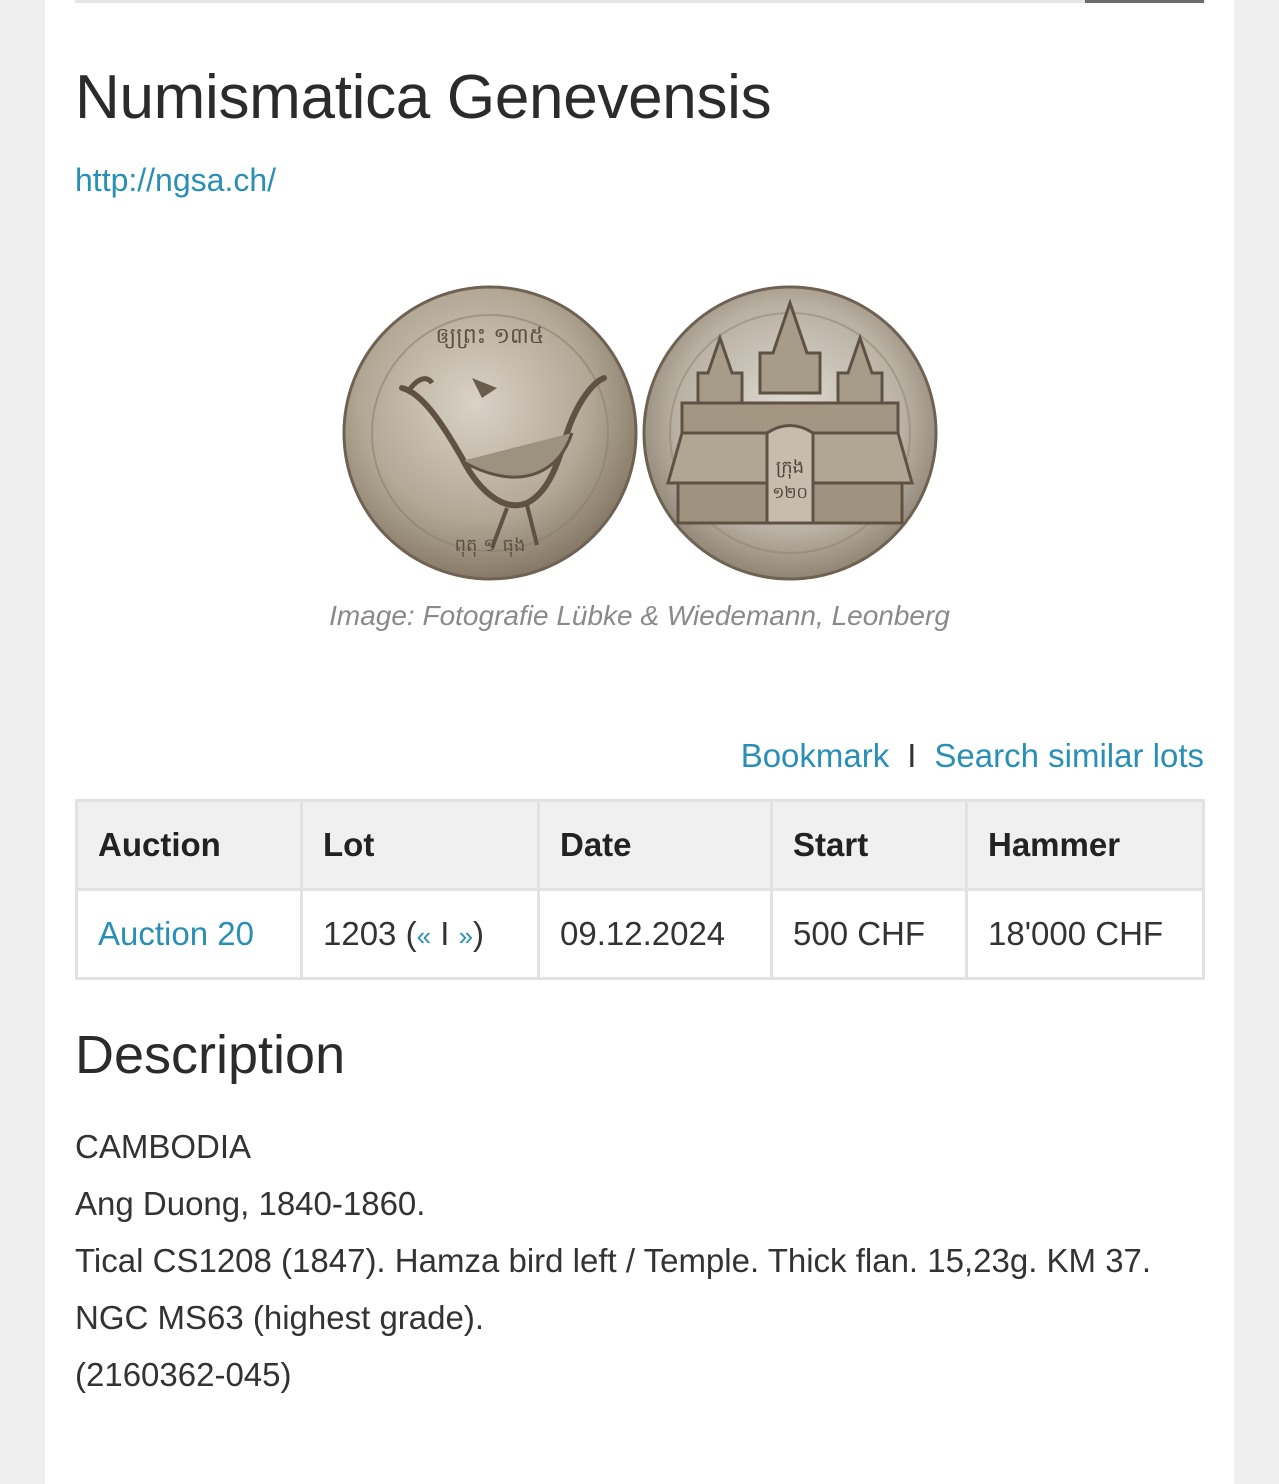 This screenshot has height=1484, width=1279. What do you see at coordinates (420, 845) in the screenshot?
I see `column-header-lot: Lot` at bounding box center [420, 845].